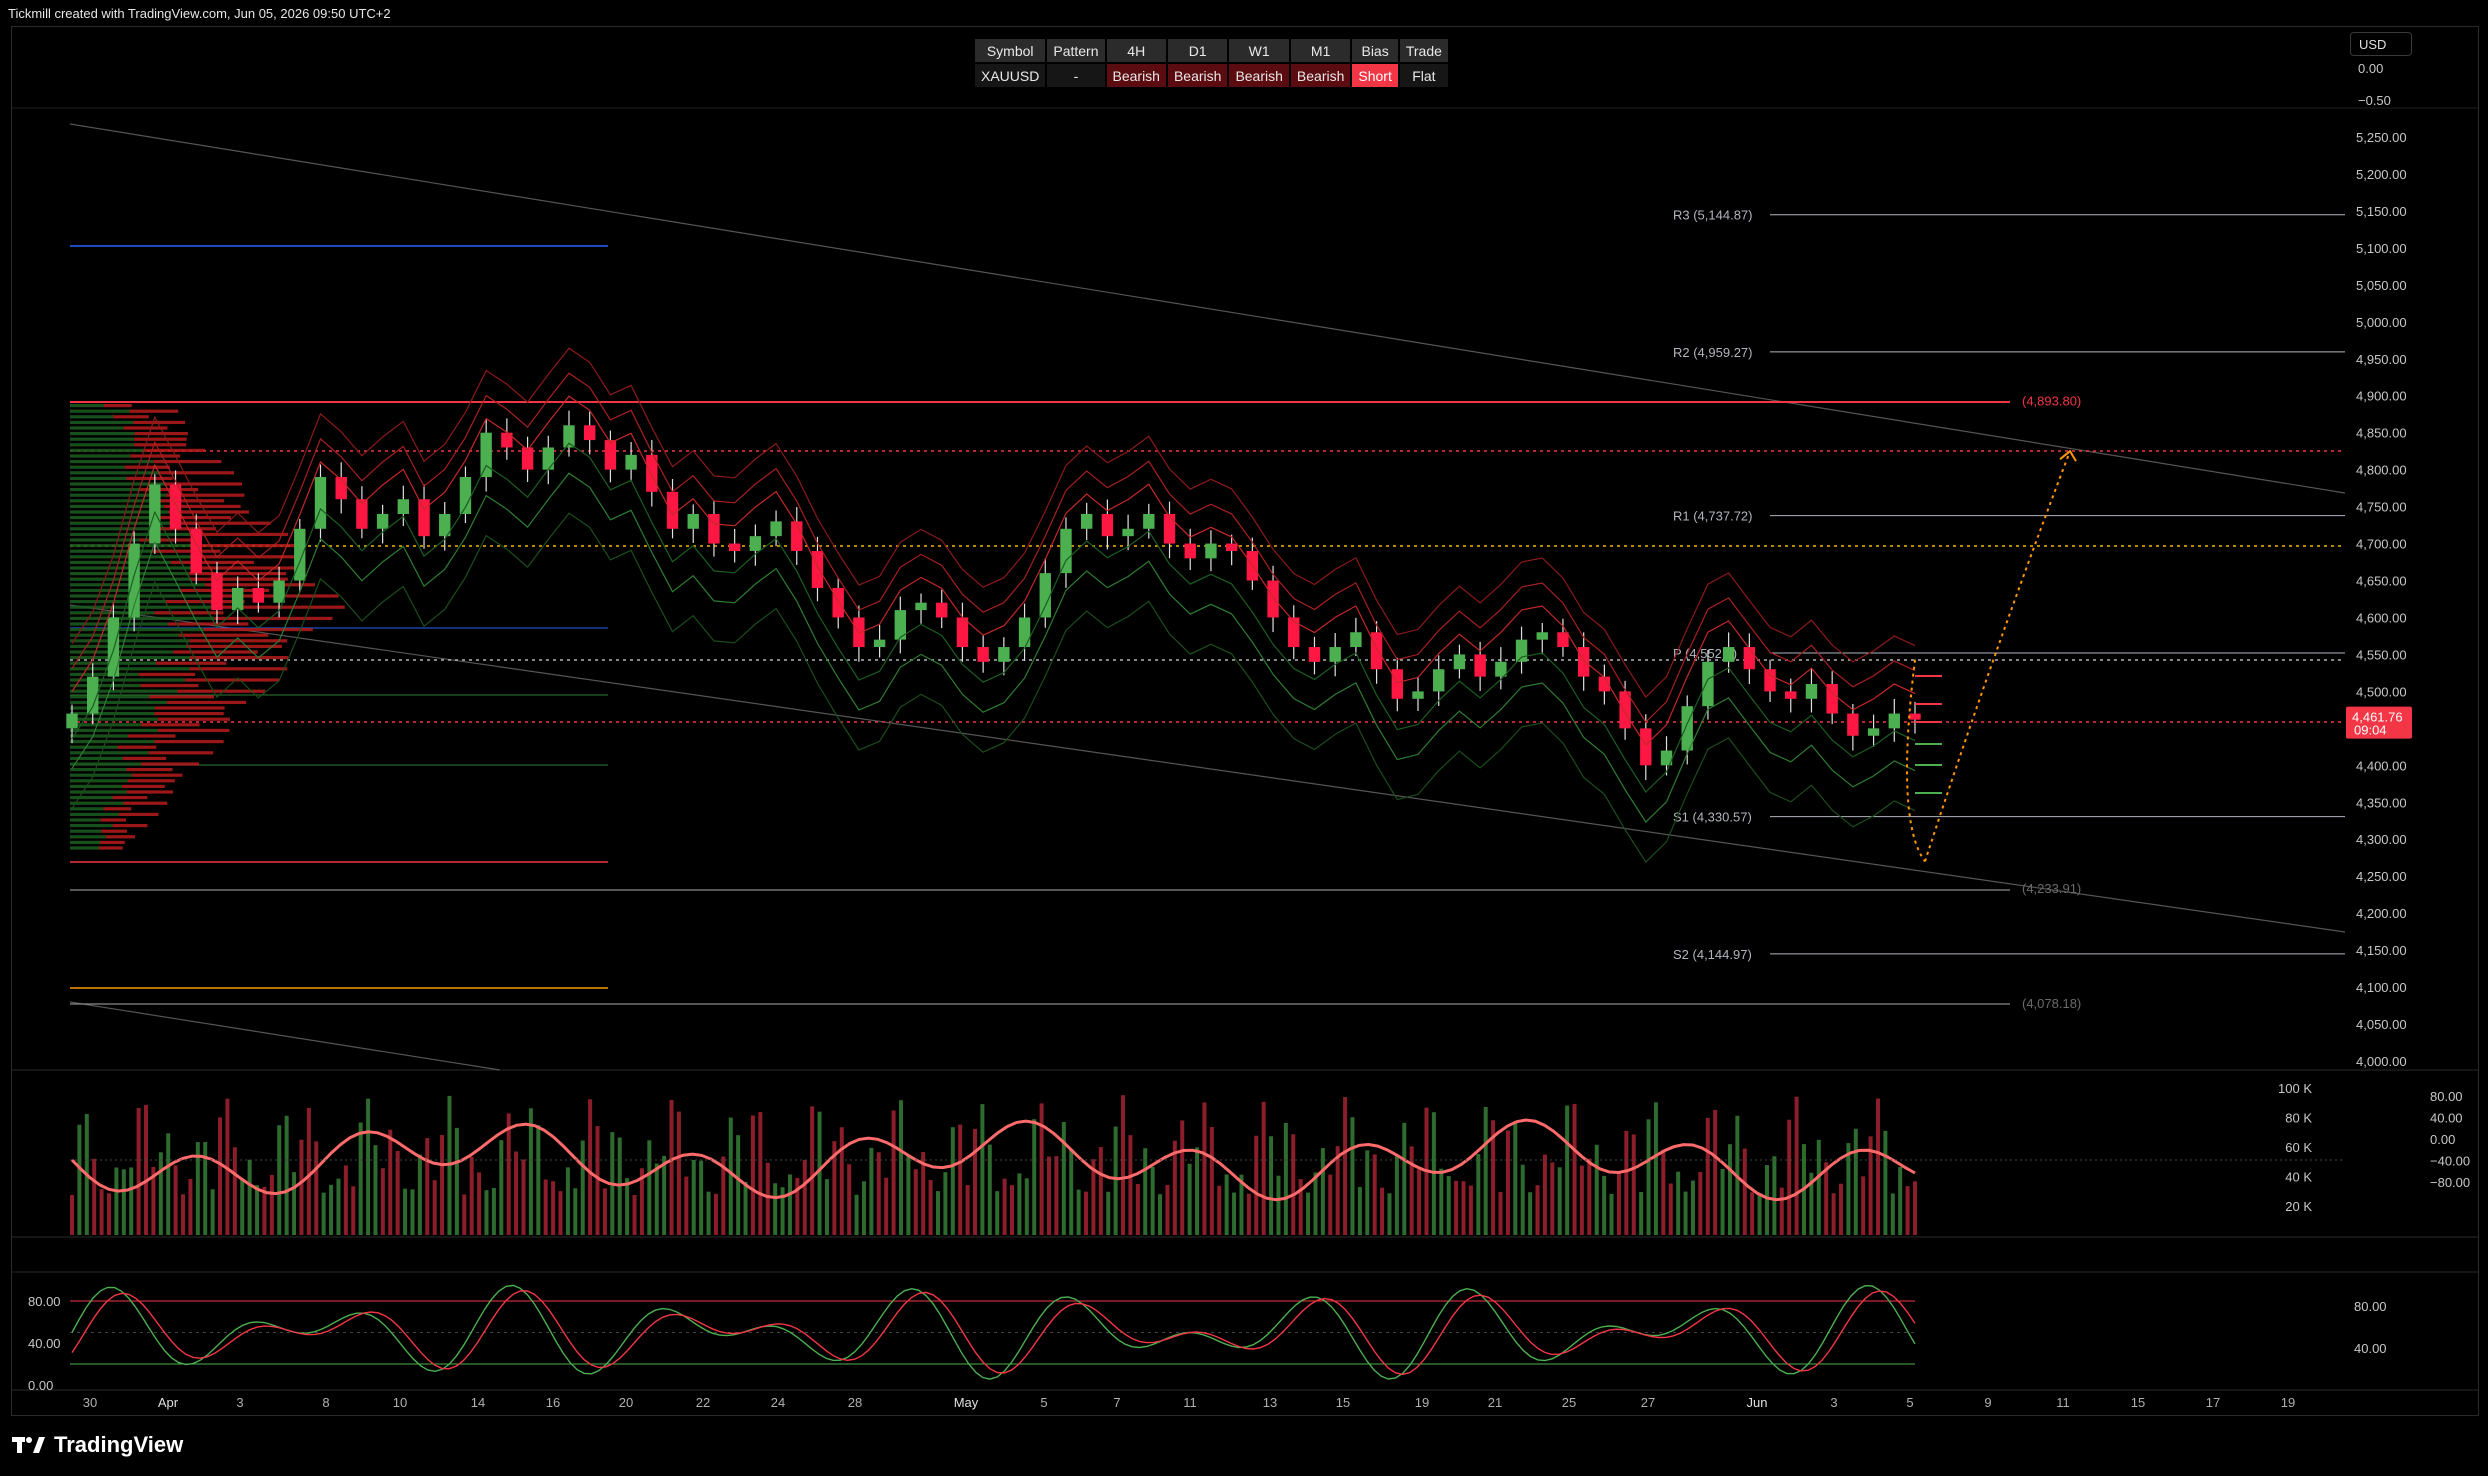 The image size is (2488, 1476). What do you see at coordinates (1076, 75) in the screenshot?
I see `bias-value-1: -` at bounding box center [1076, 75].